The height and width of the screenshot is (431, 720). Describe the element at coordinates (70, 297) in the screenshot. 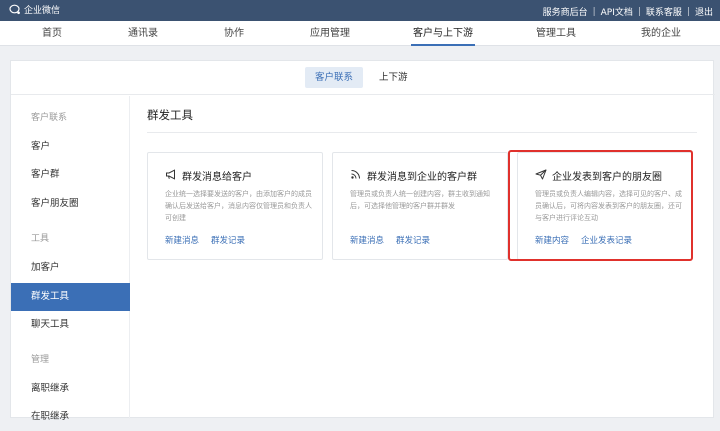

I see `sidebar-item-mass-send-tools: 群发工具` at that location.